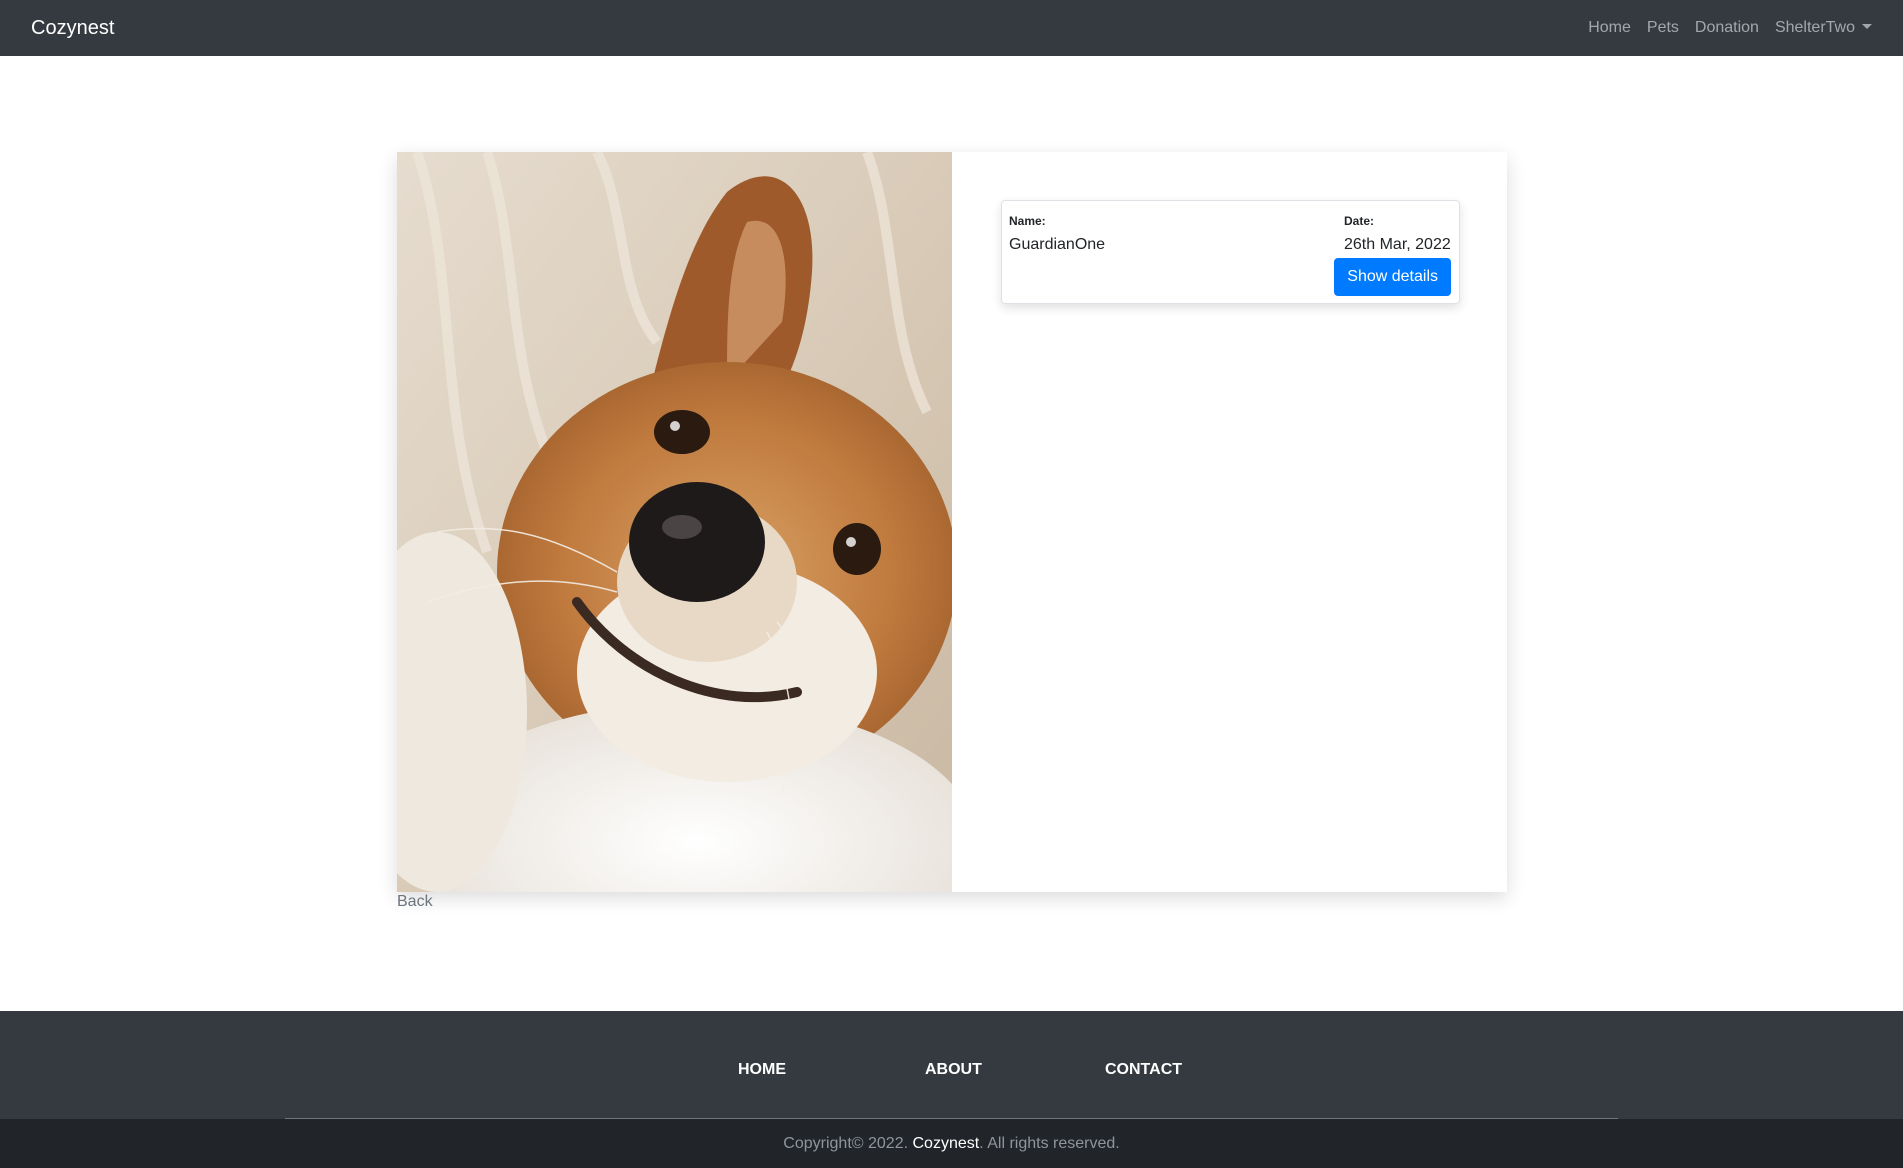  What do you see at coordinates (1392, 277) in the screenshot?
I see `show-details-button: Show details` at bounding box center [1392, 277].